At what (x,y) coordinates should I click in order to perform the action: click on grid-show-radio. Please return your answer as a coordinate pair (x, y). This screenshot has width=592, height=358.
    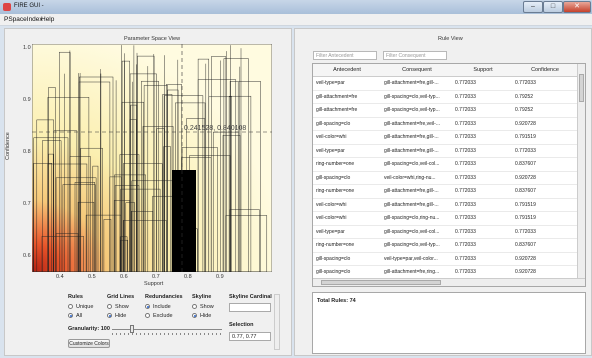
    Looking at the image, I should click on (109, 306).